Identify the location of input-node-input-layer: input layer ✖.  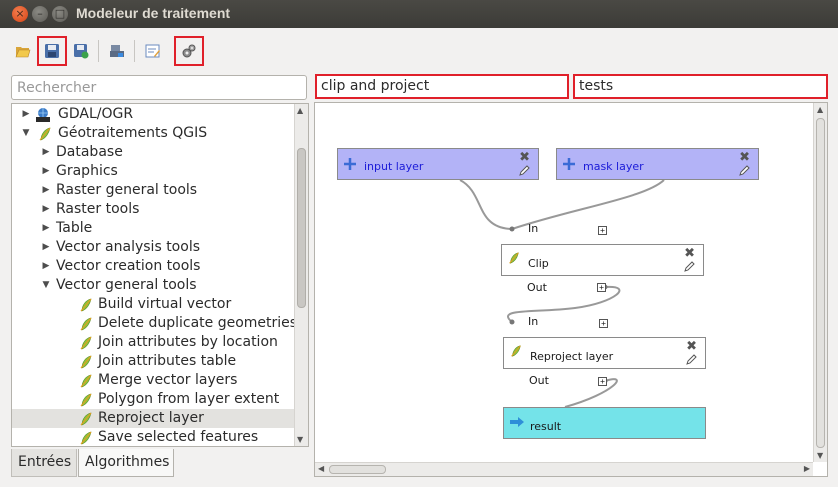
(438, 164).